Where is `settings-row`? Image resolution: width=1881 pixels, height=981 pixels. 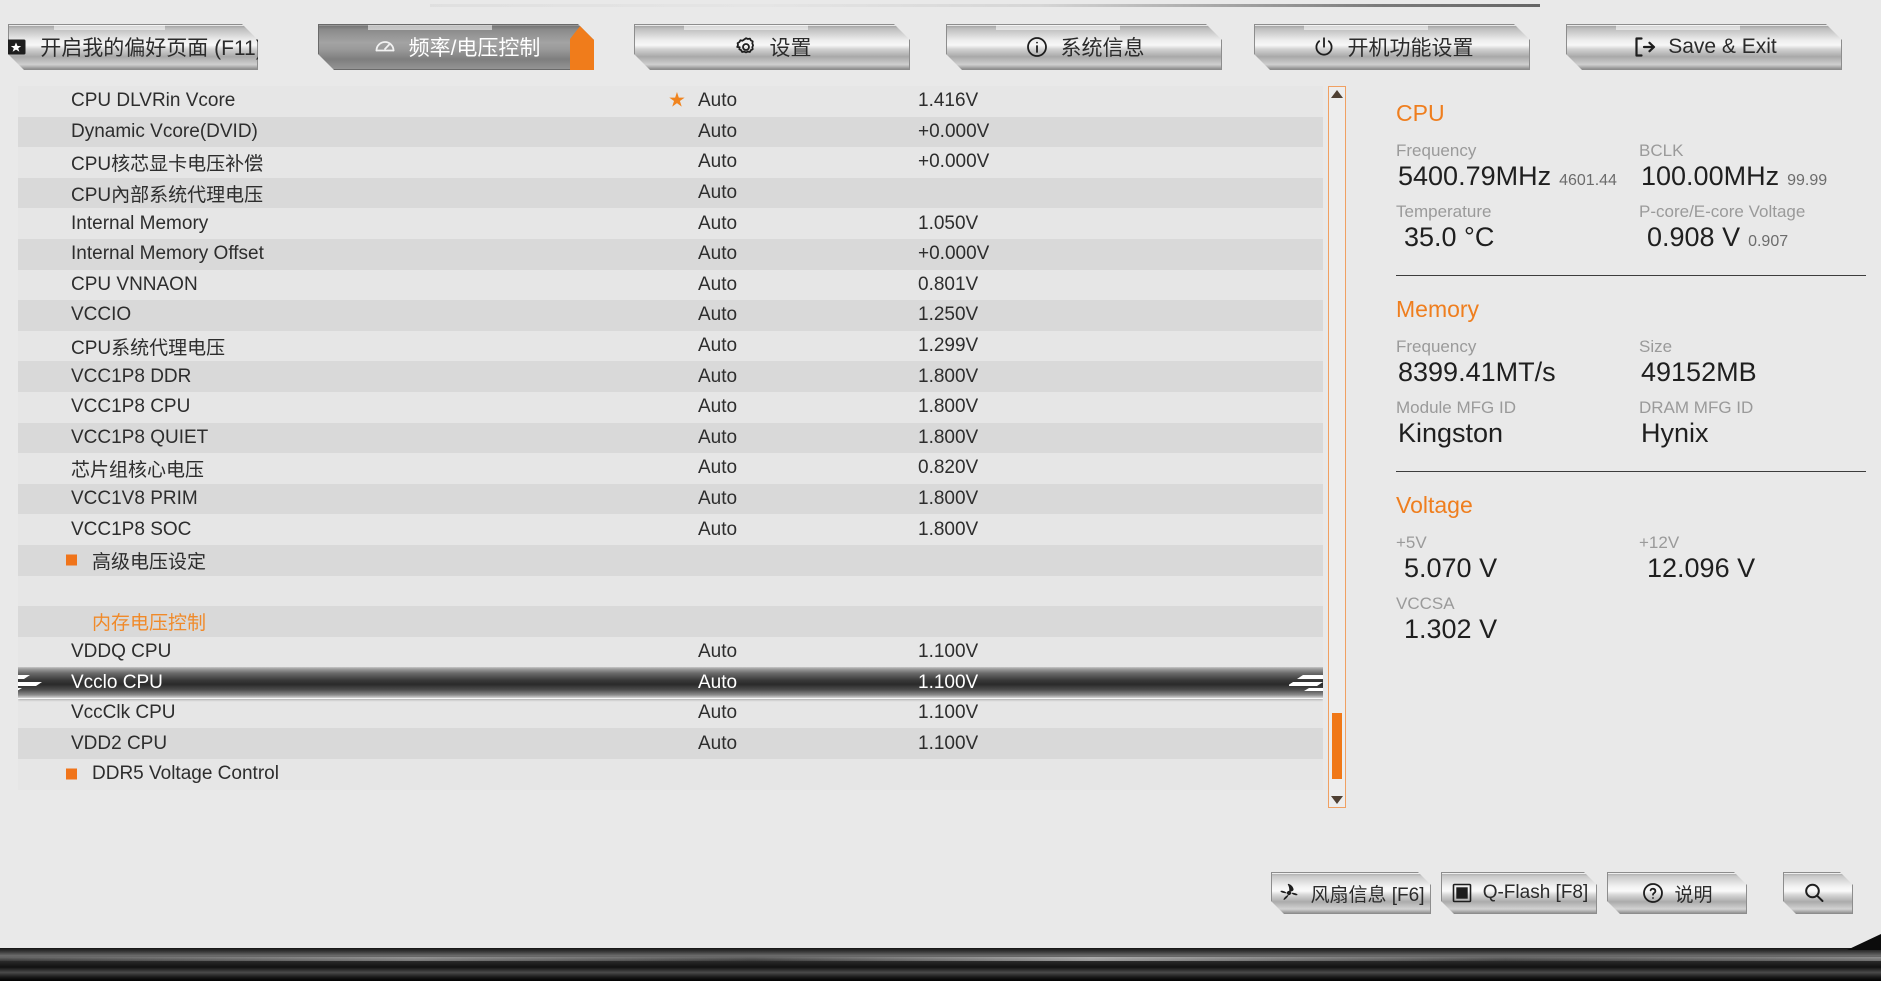 settings-row is located at coordinates (670, 591).